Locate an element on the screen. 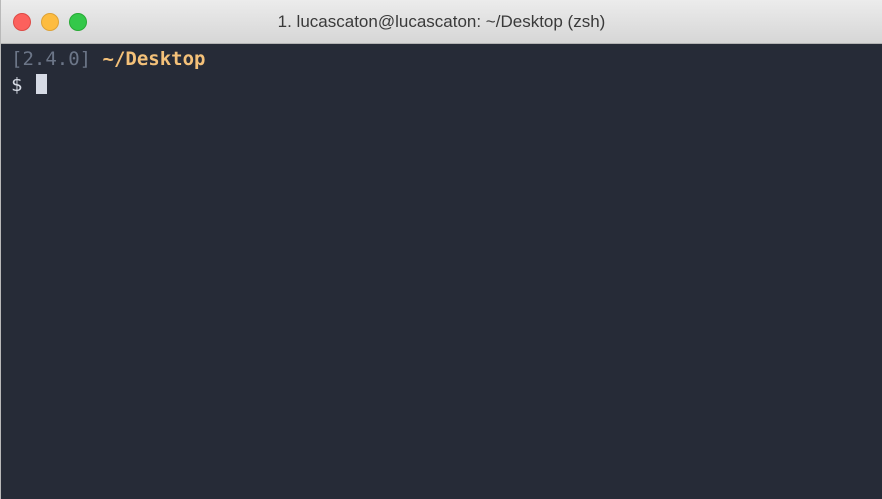  cursor-block-icon is located at coordinates (41, 84).